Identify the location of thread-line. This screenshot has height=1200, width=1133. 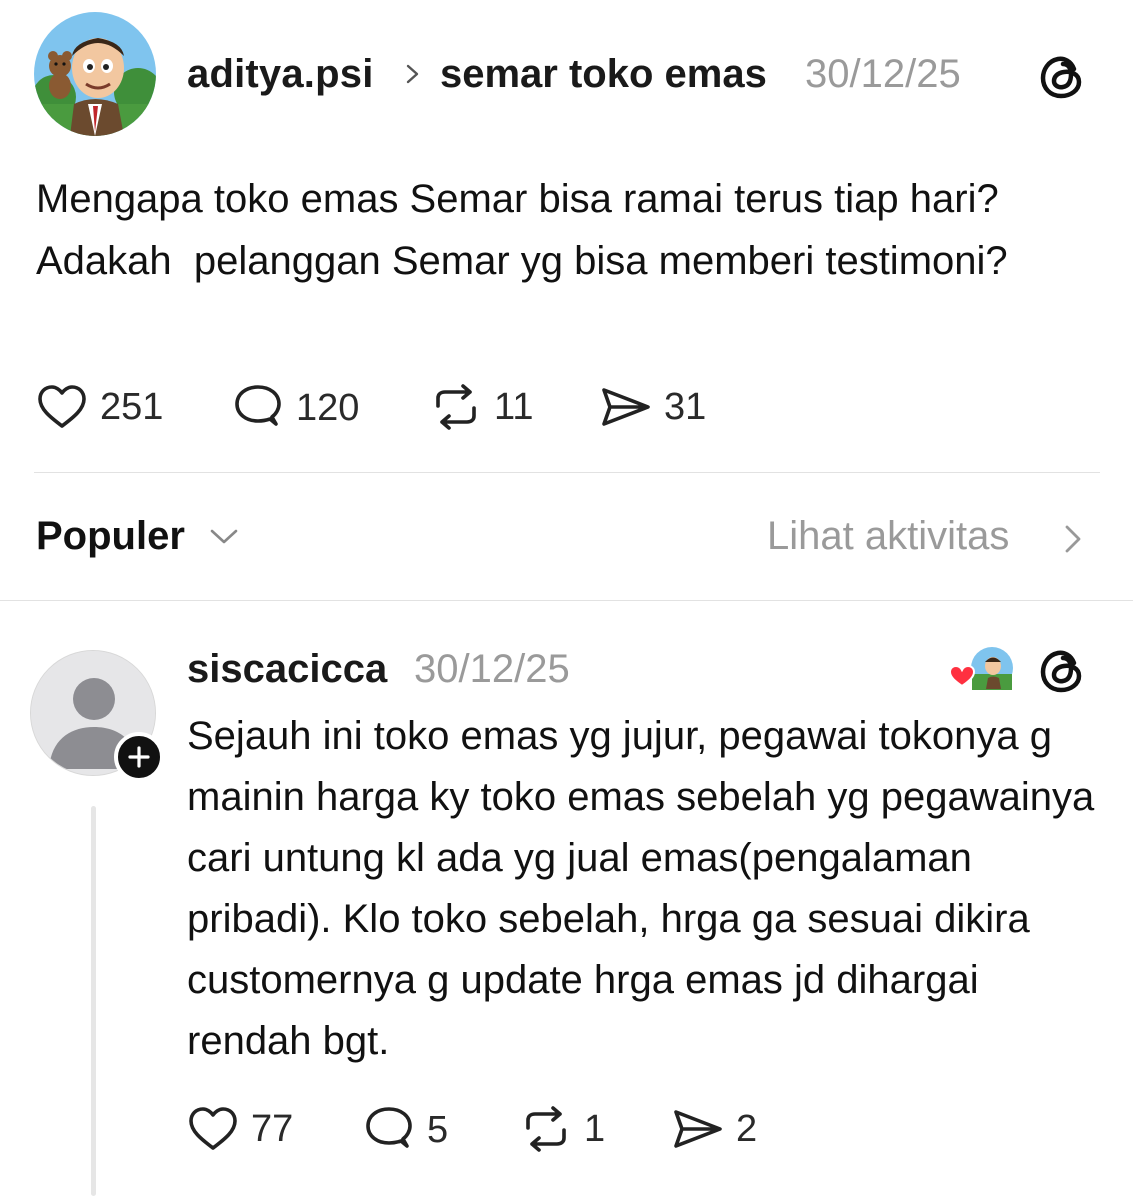
(93, 1001).